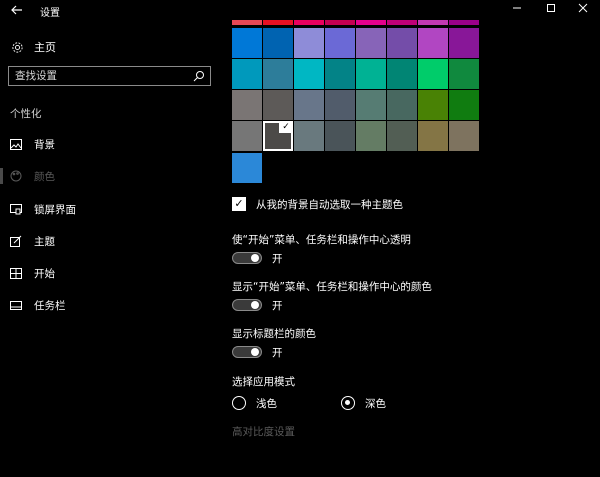 The image size is (600, 477). I want to click on close-button, so click(583, 10).